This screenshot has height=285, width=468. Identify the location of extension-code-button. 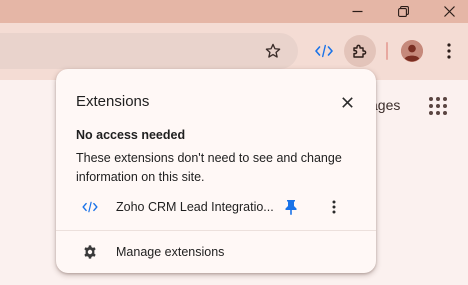
(324, 51).